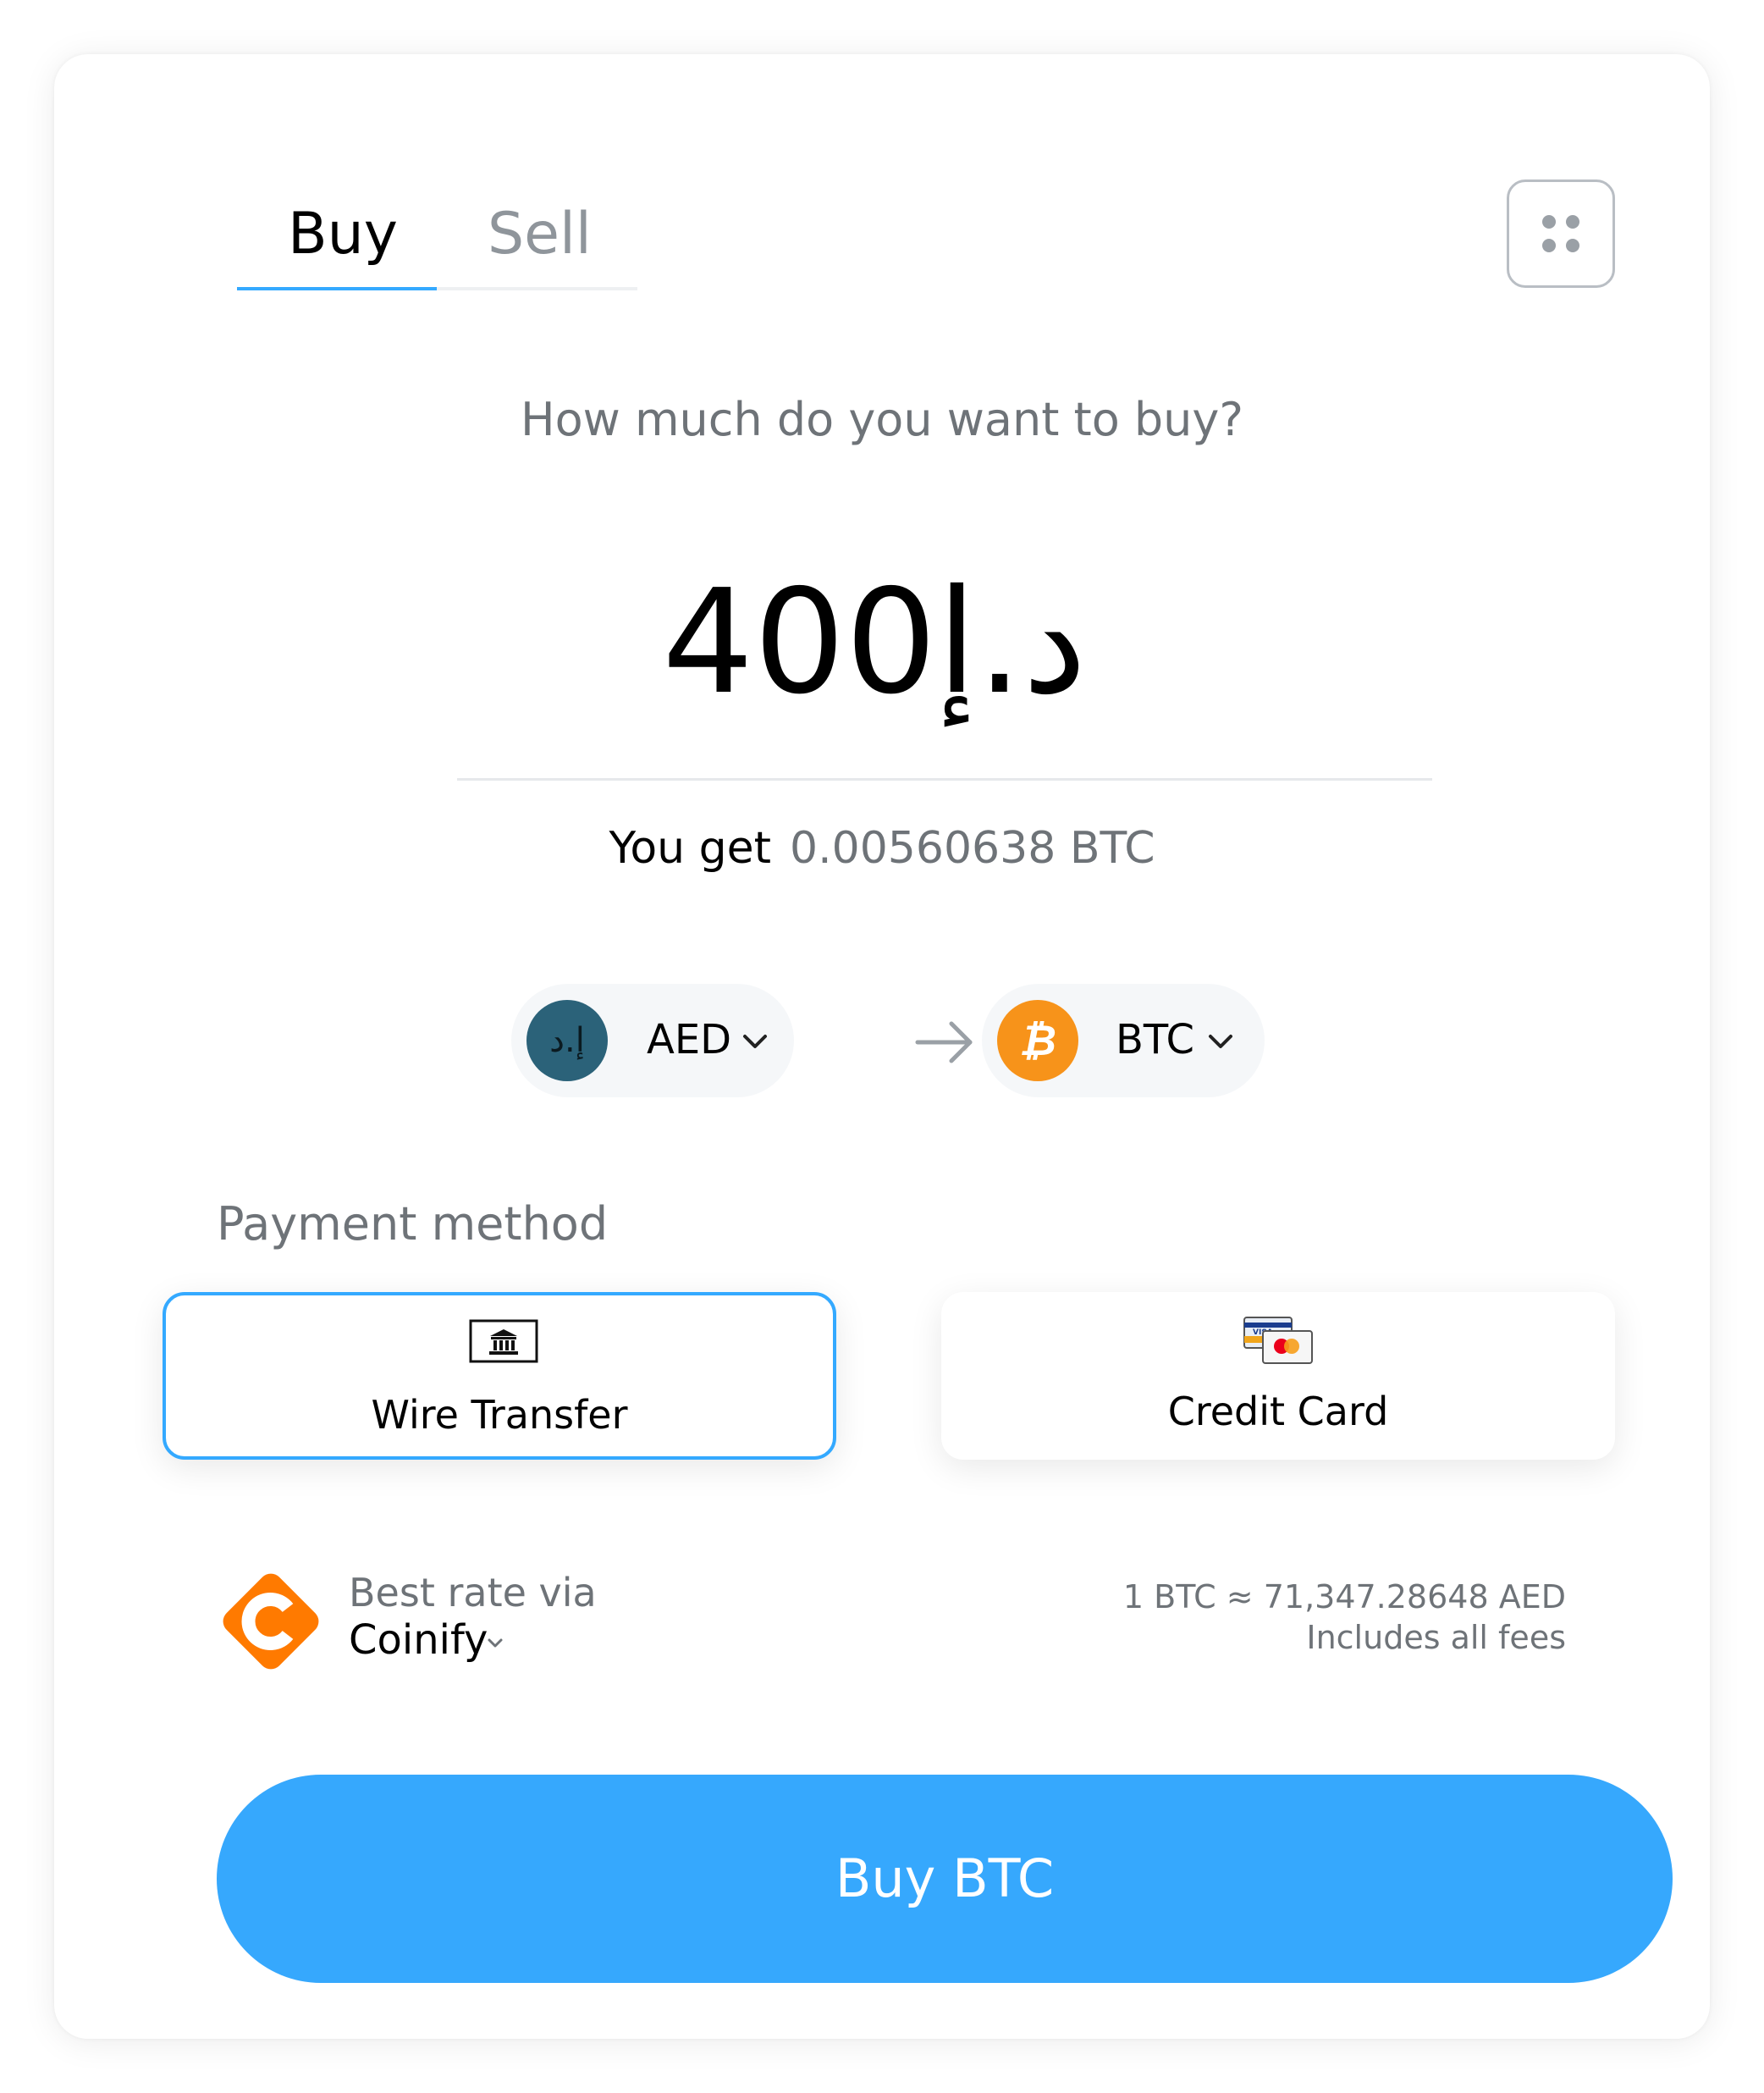 This screenshot has height=2093, width=1764. I want to click on amount-underline, so click(945, 779).